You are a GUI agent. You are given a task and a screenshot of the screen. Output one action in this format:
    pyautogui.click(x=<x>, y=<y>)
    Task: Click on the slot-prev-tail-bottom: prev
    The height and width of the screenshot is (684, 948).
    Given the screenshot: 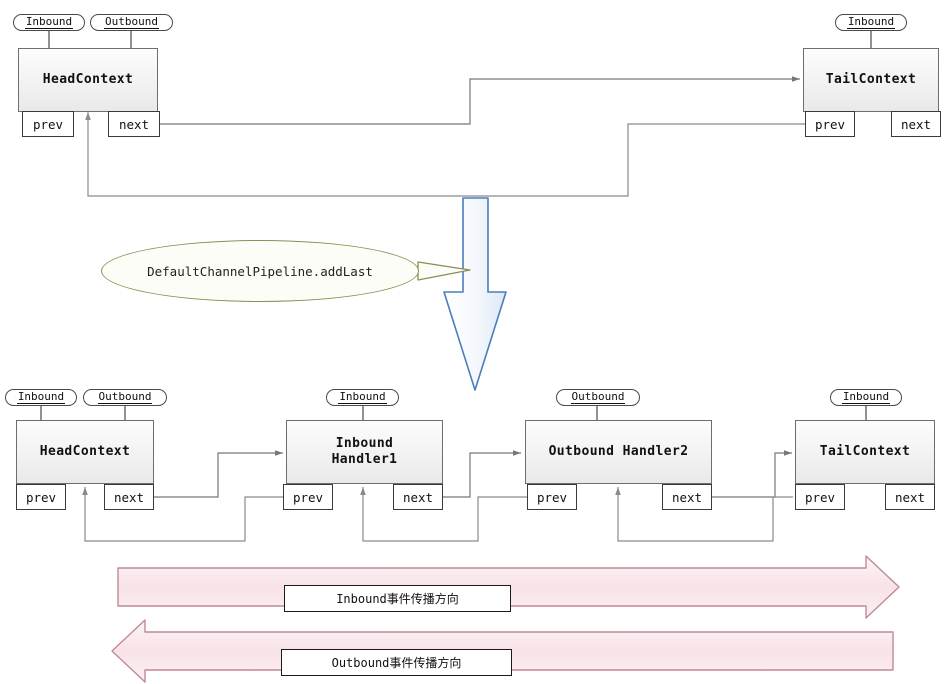 What is the action you would take?
    pyautogui.click(x=820, y=497)
    